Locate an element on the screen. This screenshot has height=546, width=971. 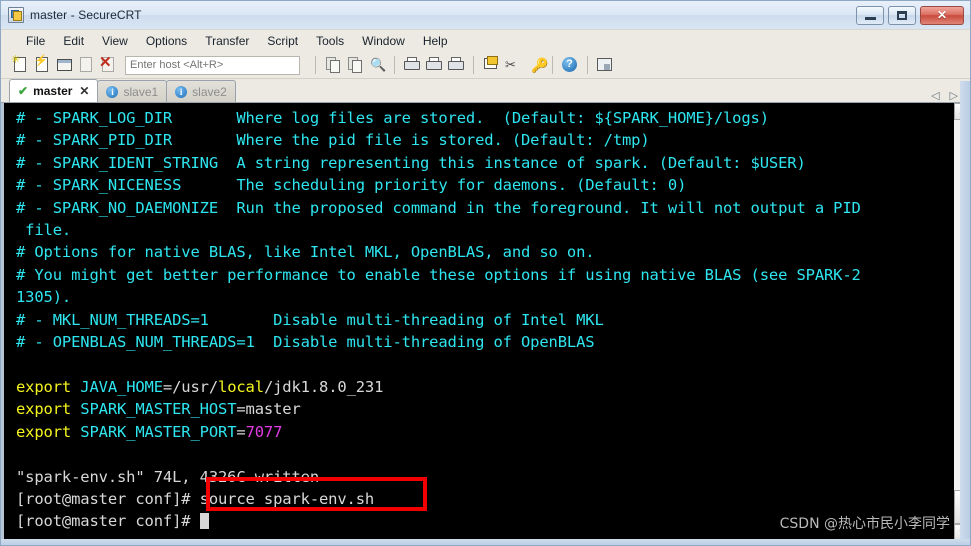
tab-slave1: i slave1 is located at coordinates (132, 91).